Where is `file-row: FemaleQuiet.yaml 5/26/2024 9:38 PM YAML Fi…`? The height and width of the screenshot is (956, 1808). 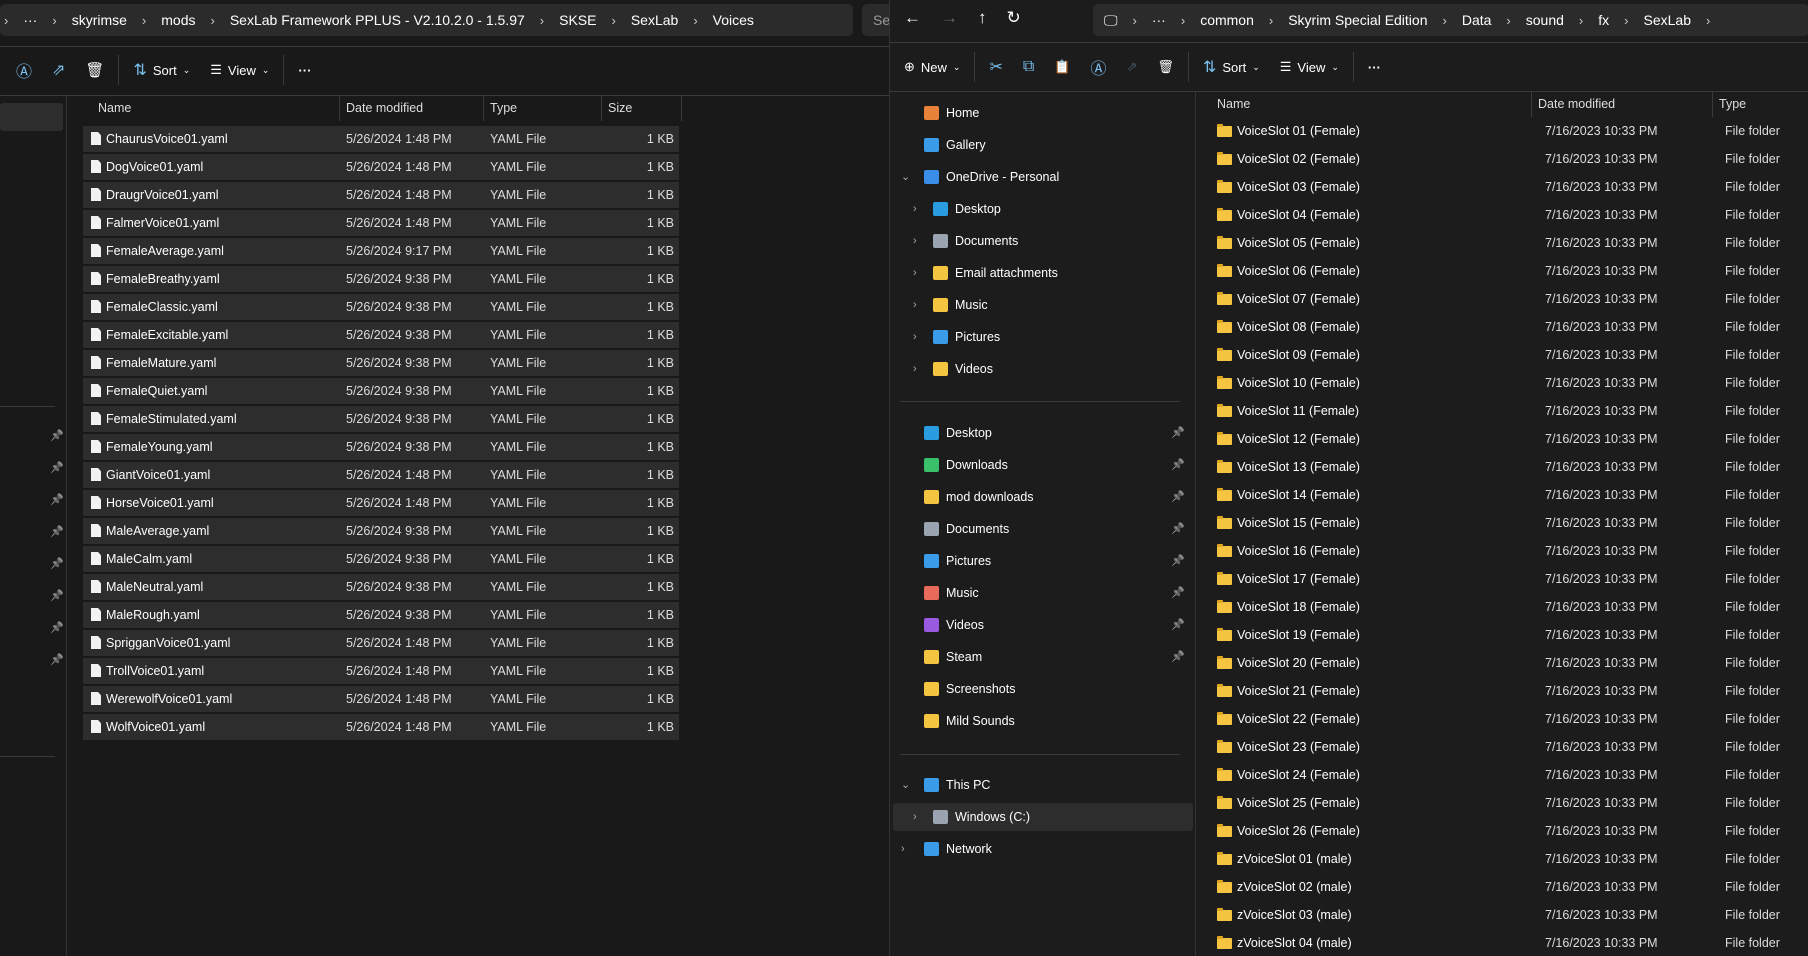
file-row: FemaleQuiet.yaml 5/26/2024 9:38 PM YAML Fi… is located at coordinates (381, 391).